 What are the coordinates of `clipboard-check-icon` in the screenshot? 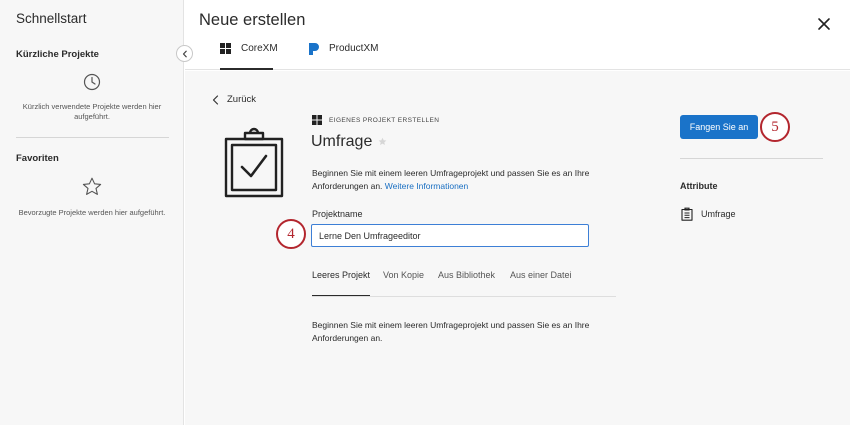 It's located at (254, 164).